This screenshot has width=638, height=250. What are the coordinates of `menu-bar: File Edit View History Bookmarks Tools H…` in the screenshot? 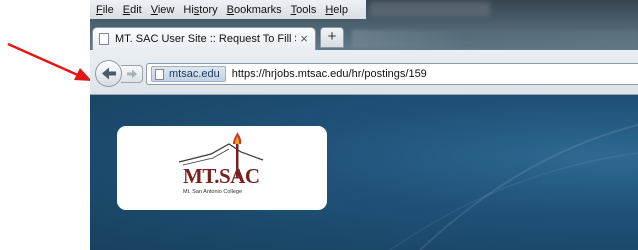 It's located at (228, 9).